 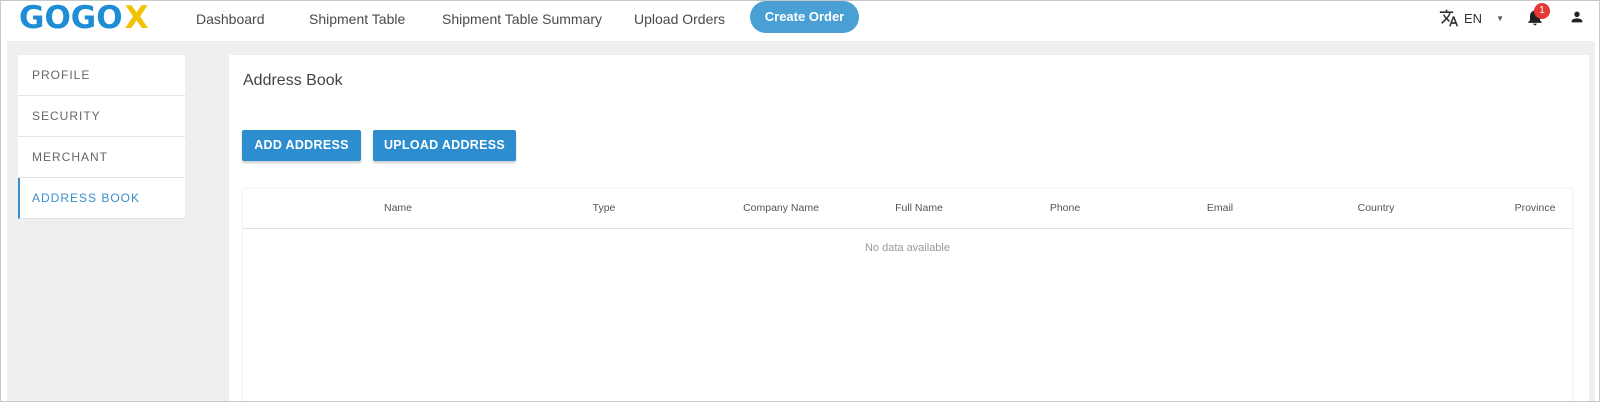 I want to click on language-code: EN, so click(x=1473, y=18).